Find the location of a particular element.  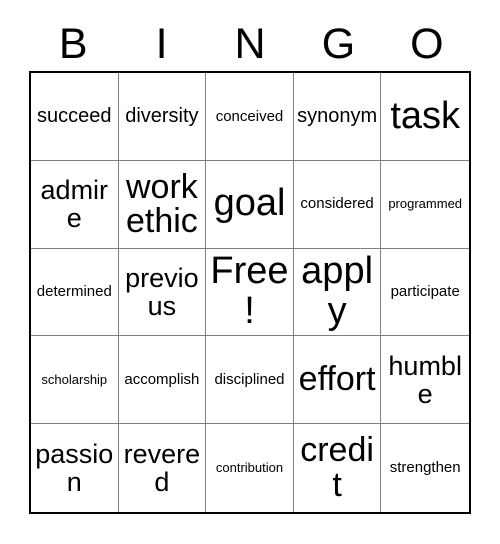

bingo-header-letter-n: N is located at coordinates (250, 44).